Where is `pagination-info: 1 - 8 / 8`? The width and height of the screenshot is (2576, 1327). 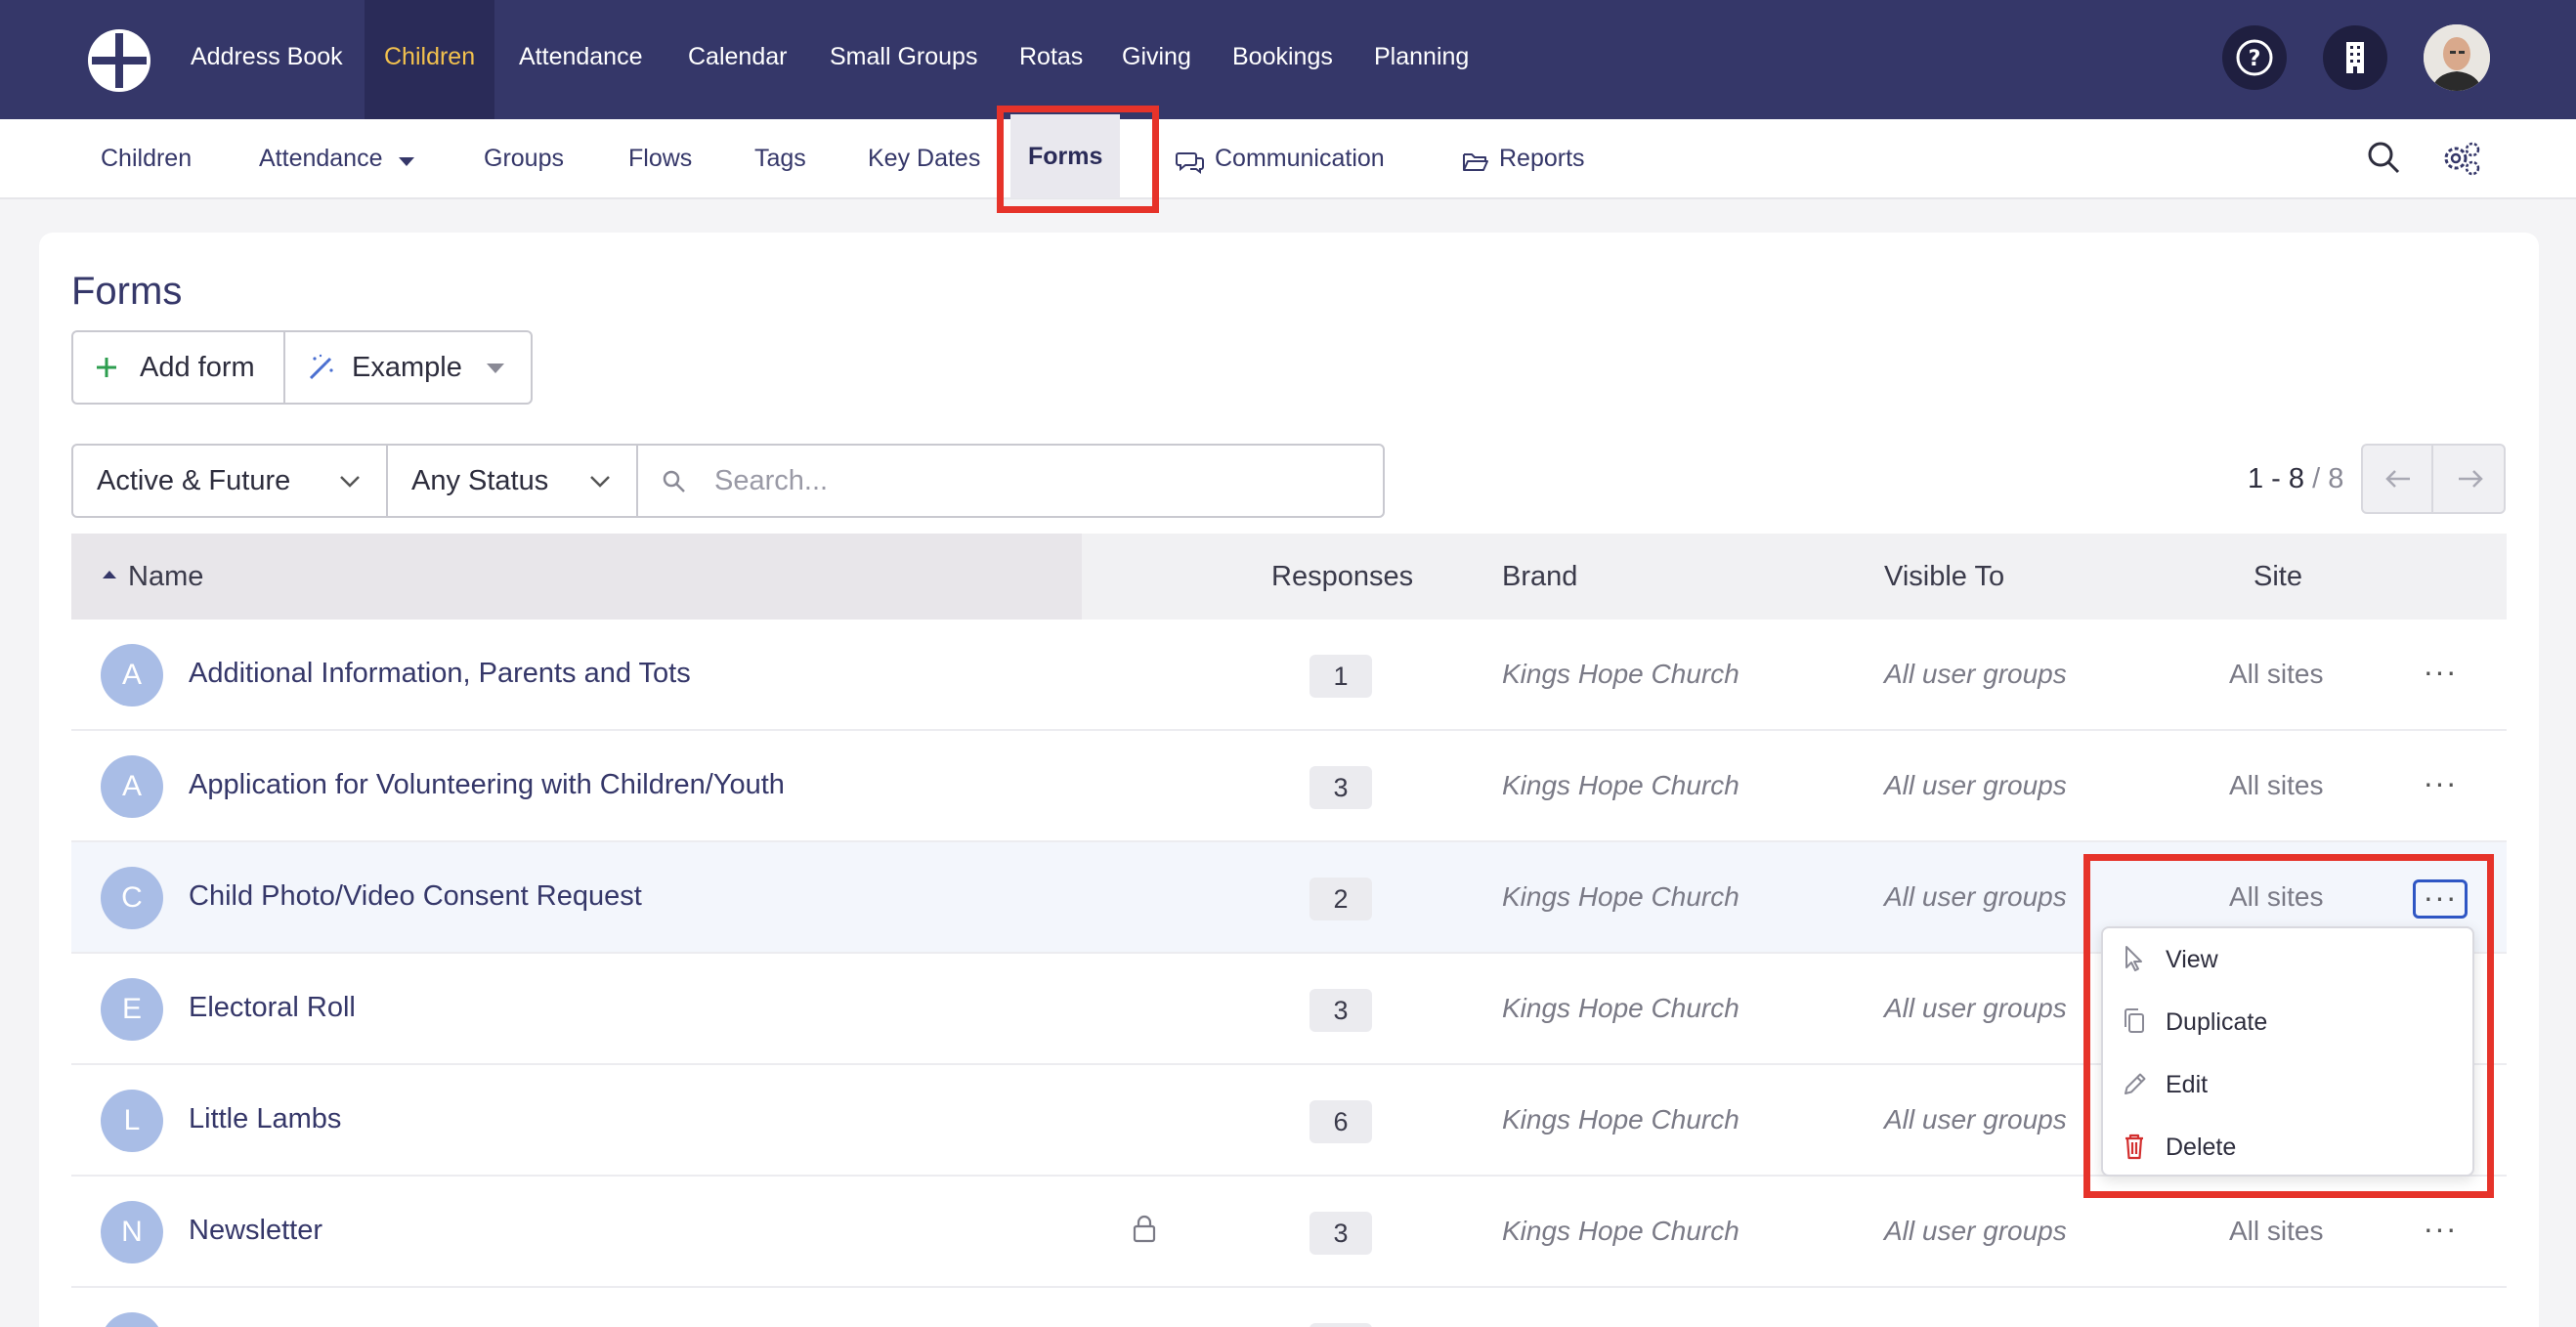
pagination-info: 1 - 8 / 8 is located at coordinates (2296, 479).